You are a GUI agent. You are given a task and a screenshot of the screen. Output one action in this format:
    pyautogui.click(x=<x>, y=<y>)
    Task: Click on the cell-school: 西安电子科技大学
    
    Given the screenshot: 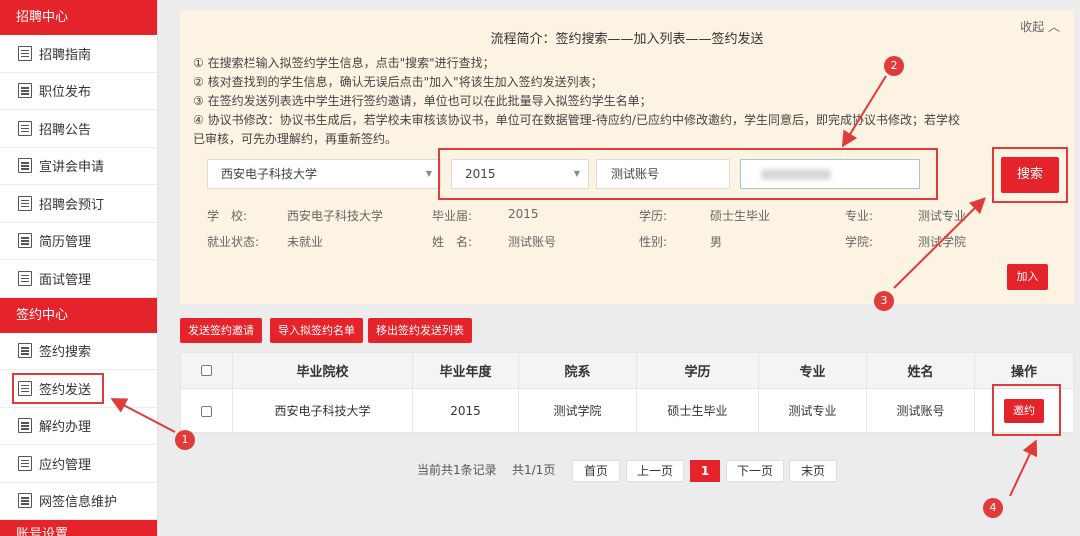 What is the action you would take?
    pyautogui.click(x=322, y=410)
    